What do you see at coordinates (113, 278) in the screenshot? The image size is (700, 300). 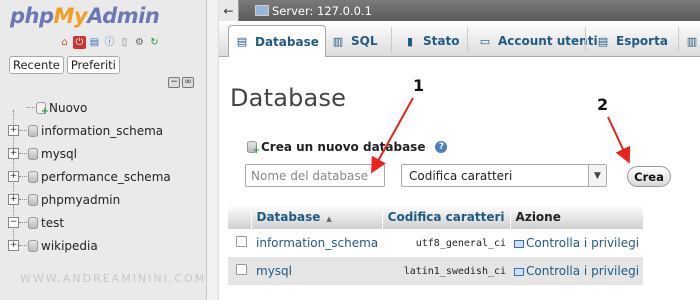 I see `watermark: WWW.ANDREAMININI.COM` at bounding box center [113, 278].